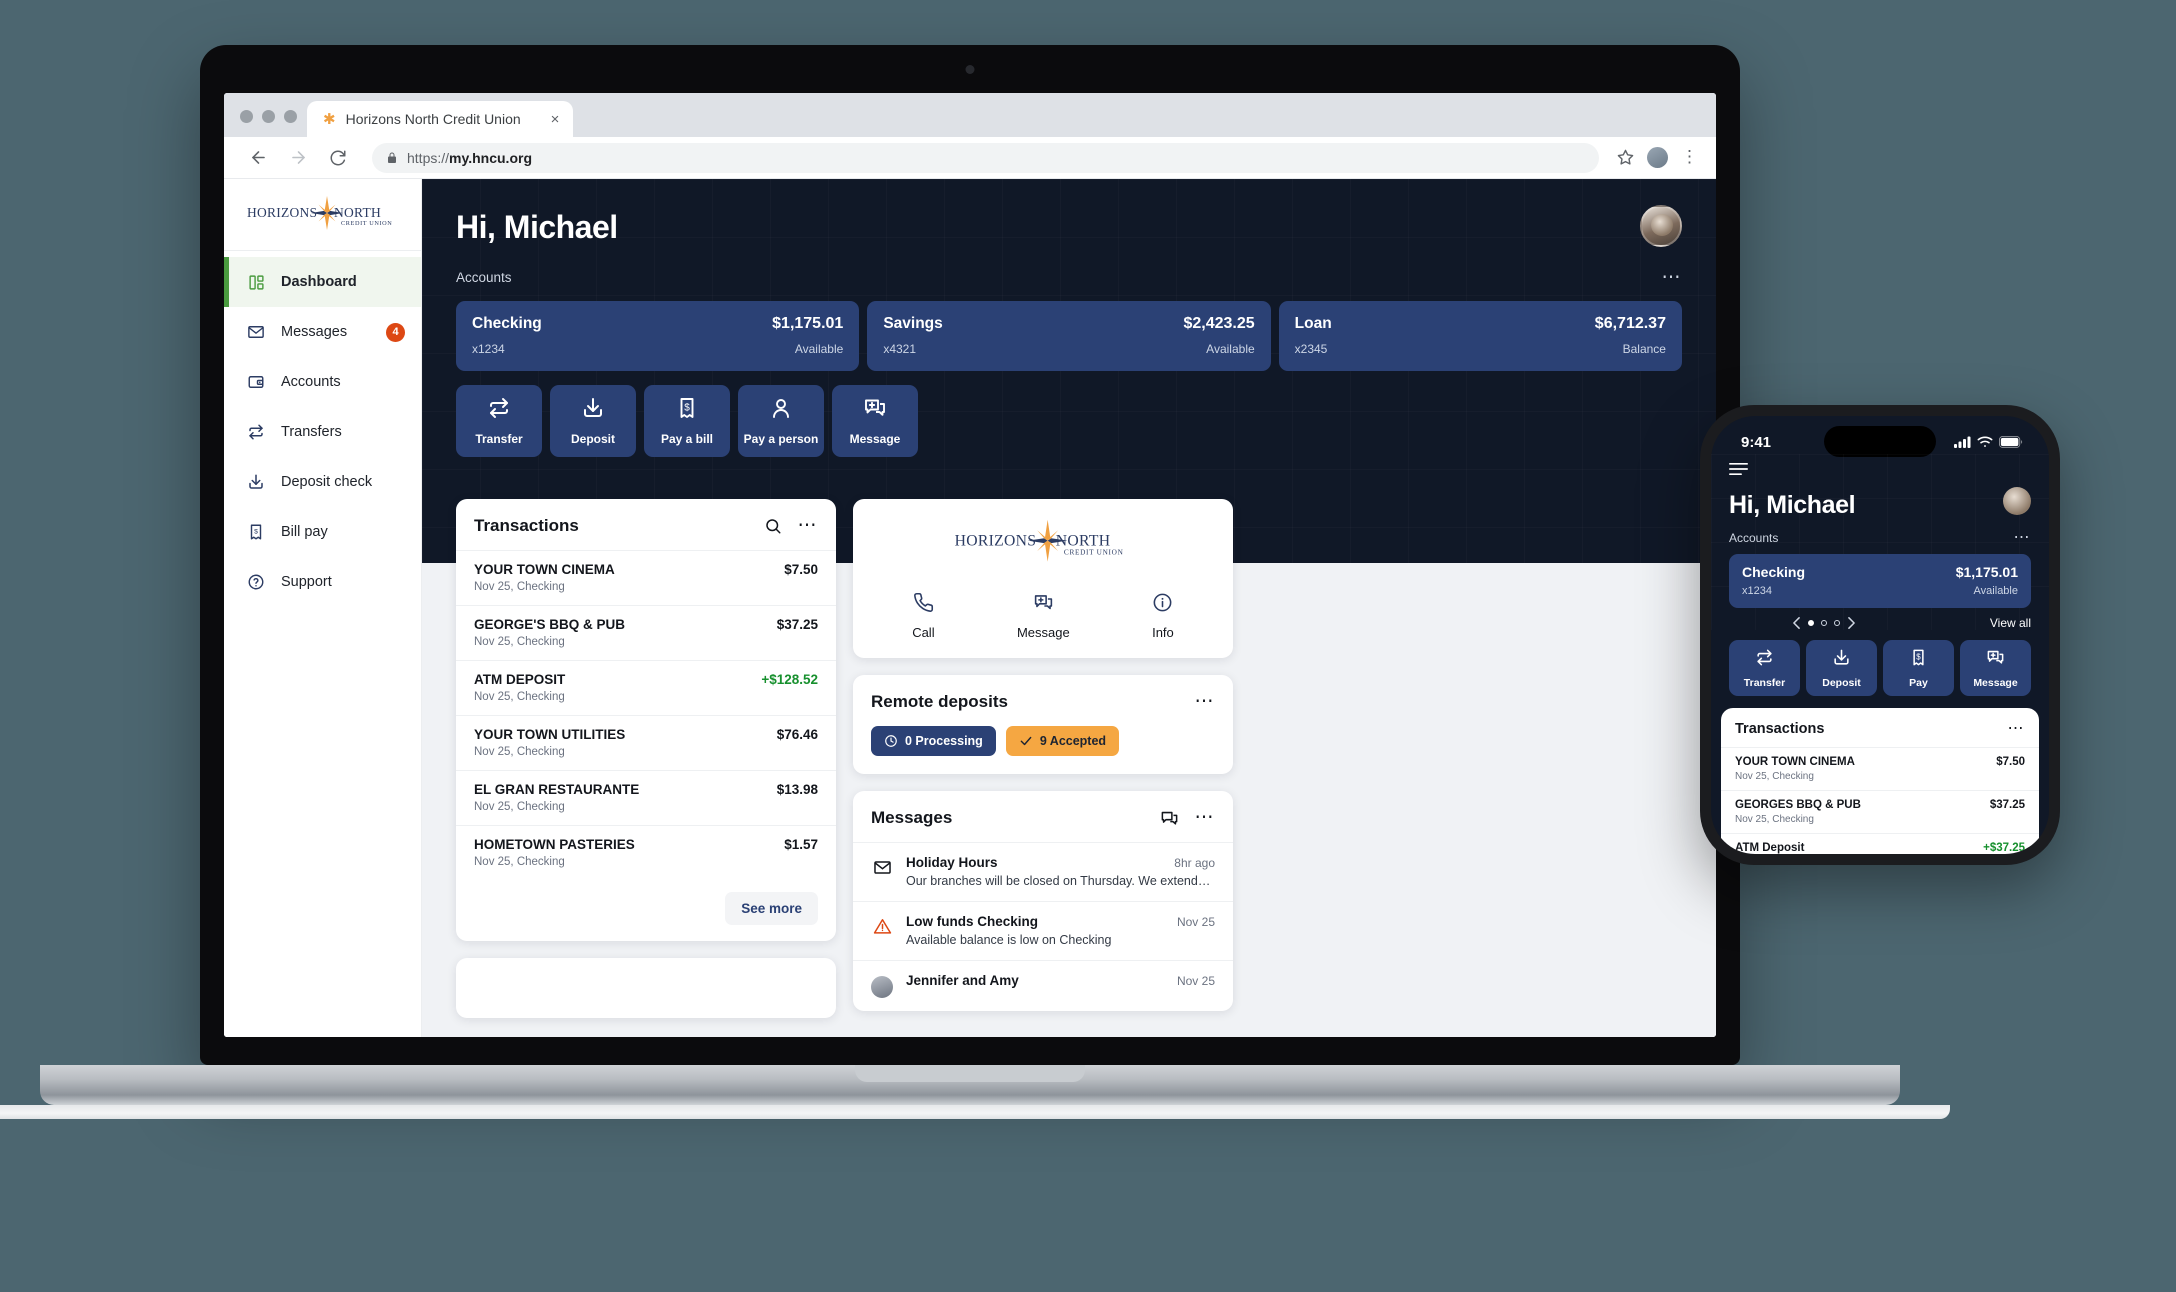  Describe the element at coordinates (499, 439) in the screenshot. I see `action-label: Transfer` at that location.